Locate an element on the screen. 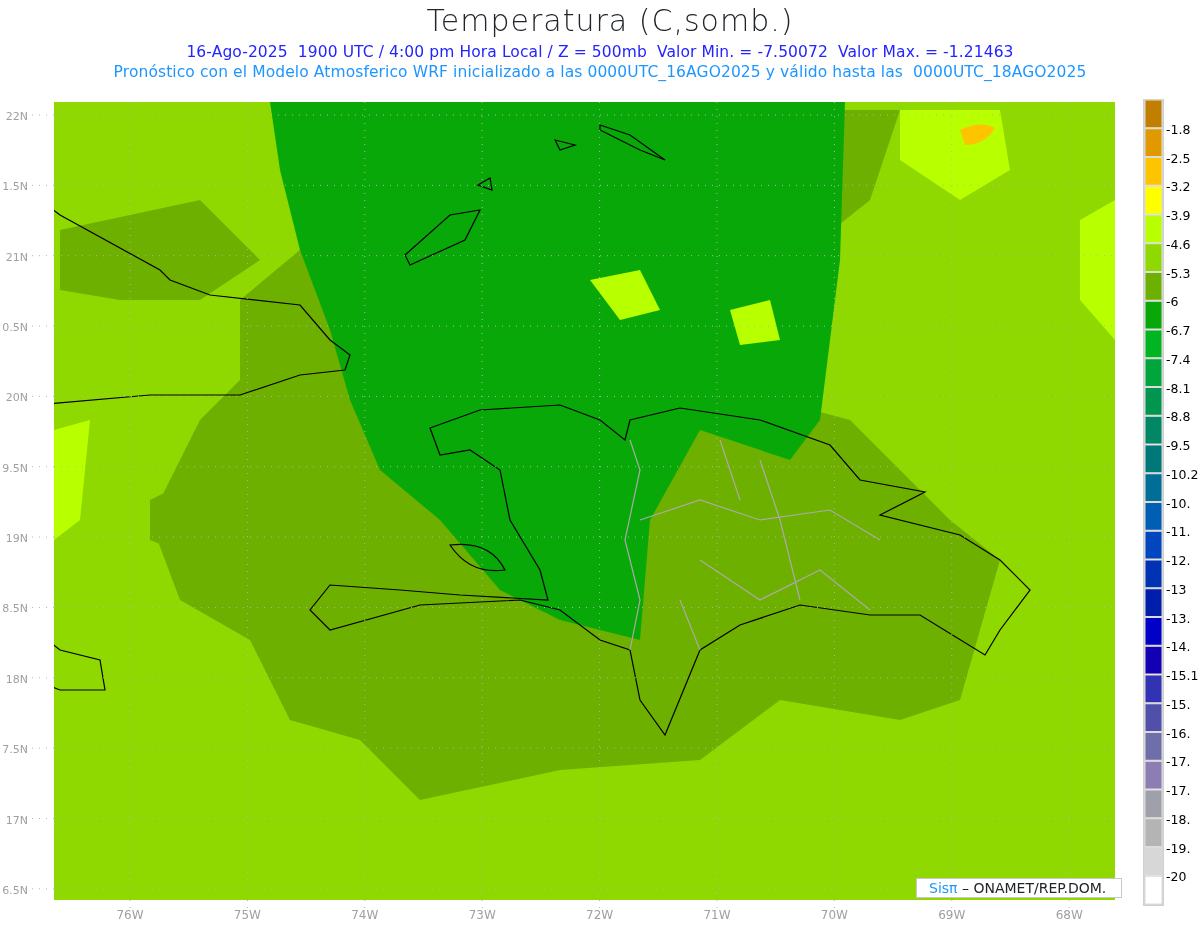 The width and height of the screenshot is (1200, 927). subtitle-line: 16-Ago-2025 1900 UTC / 4:00 pm Hora Local / Z = 500mb Valor Min. = -7.50072 Valor Max. = -1.21463 is located at coordinates (600, 52).